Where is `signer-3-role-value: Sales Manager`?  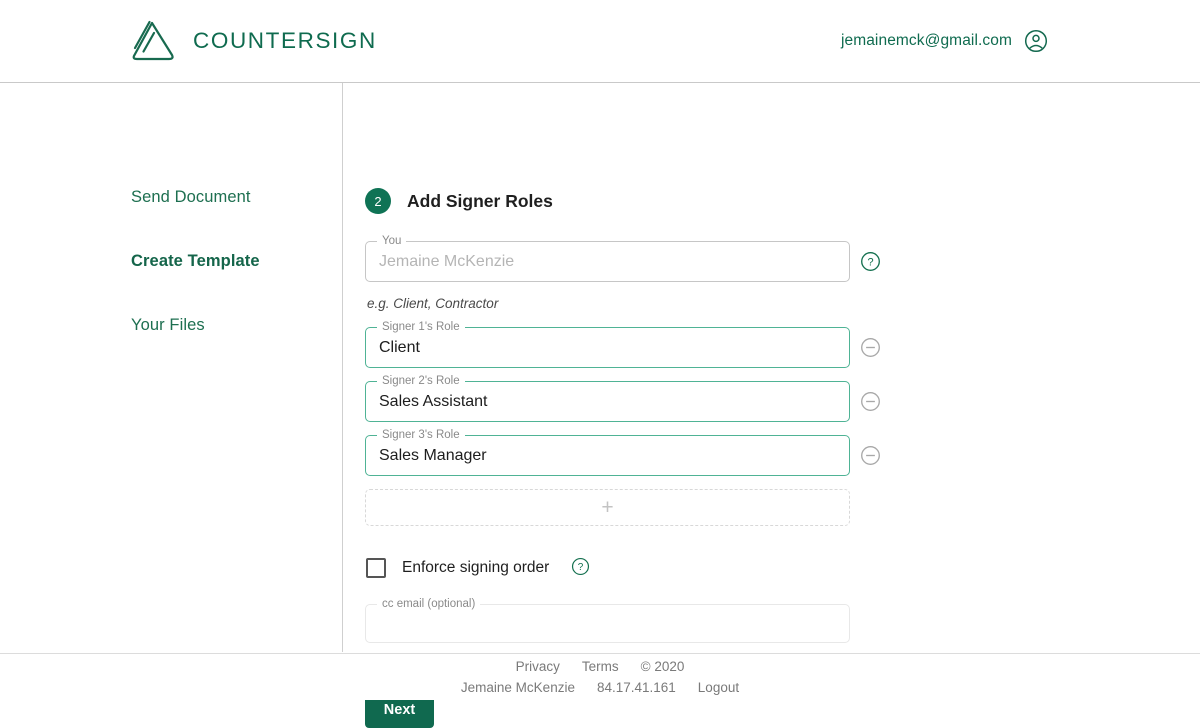
signer-3-role-value: Sales Manager is located at coordinates (433, 455).